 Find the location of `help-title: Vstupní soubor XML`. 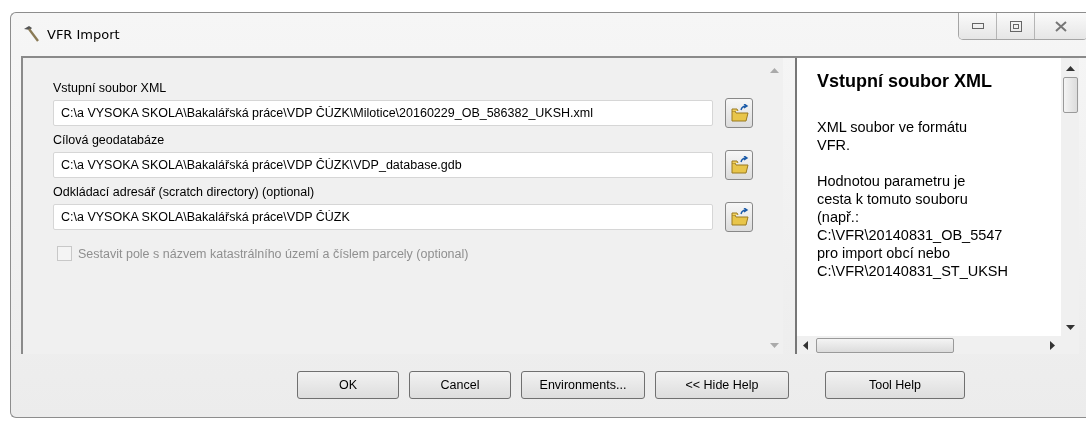

help-title: Vstupní soubor XML is located at coordinates (905, 81).